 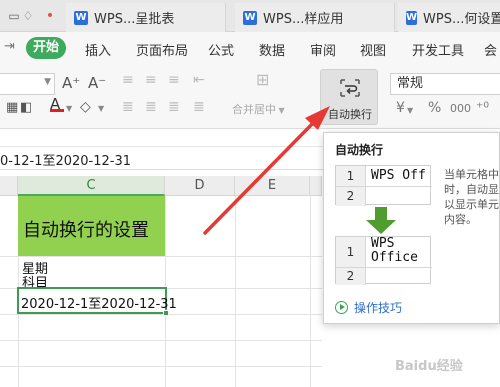 What do you see at coordinates (266, 170) in the screenshot?
I see `annotation-arrow` at bounding box center [266, 170].